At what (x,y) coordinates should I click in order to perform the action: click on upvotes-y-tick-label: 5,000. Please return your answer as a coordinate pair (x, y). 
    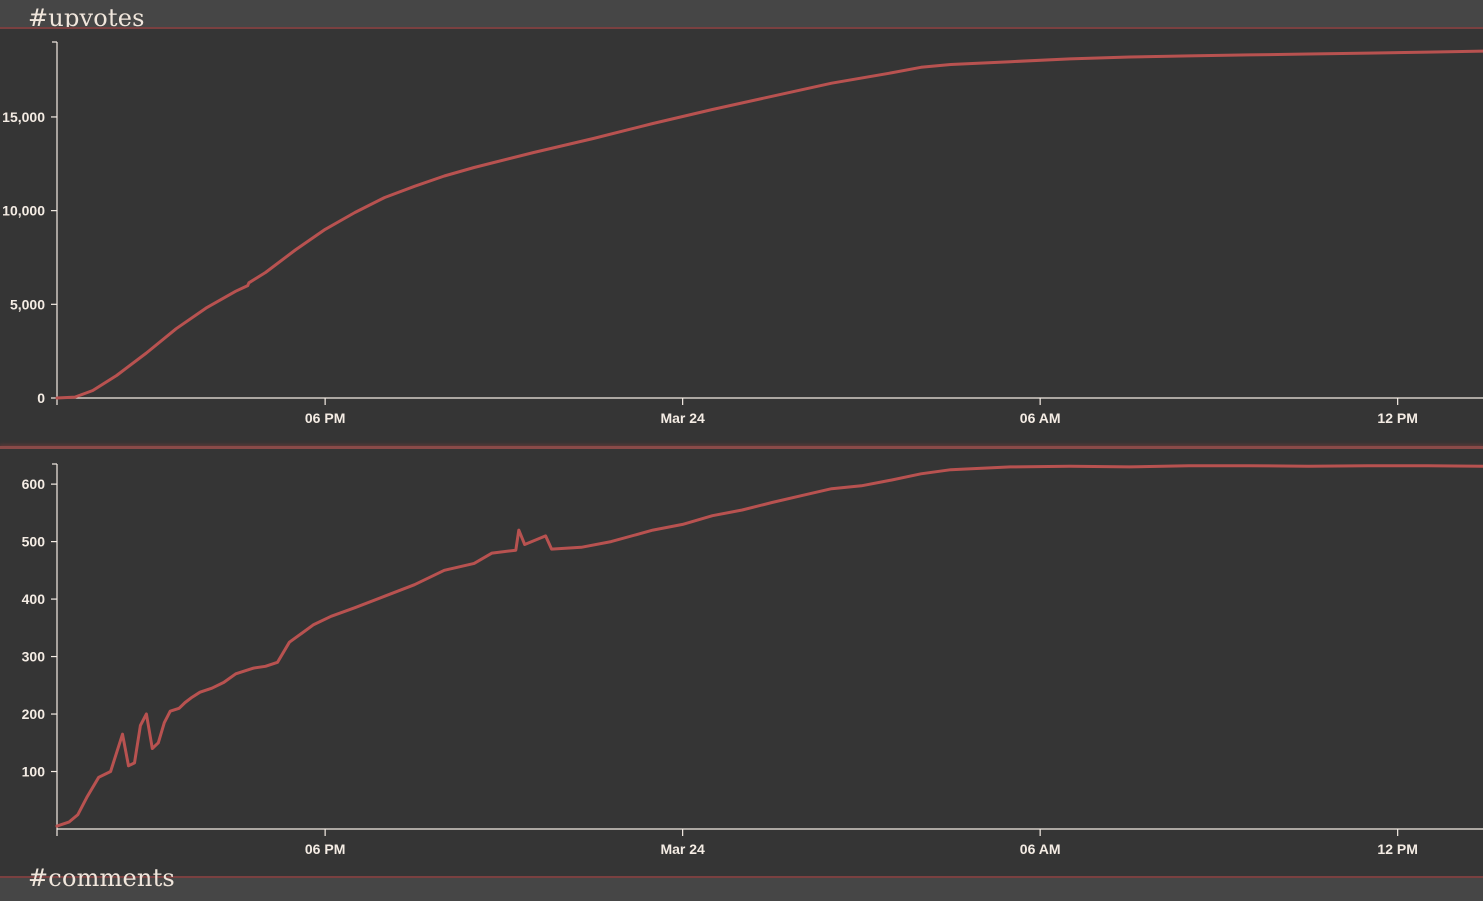
    Looking at the image, I should click on (27, 304).